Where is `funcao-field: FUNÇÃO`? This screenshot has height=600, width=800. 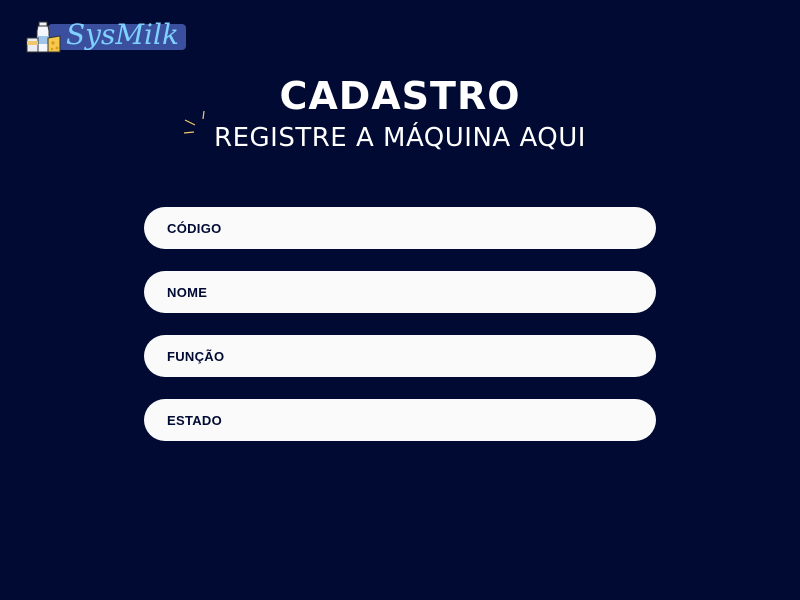
funcao-field: FUNÇÃO is located at coordinates (400, 356).